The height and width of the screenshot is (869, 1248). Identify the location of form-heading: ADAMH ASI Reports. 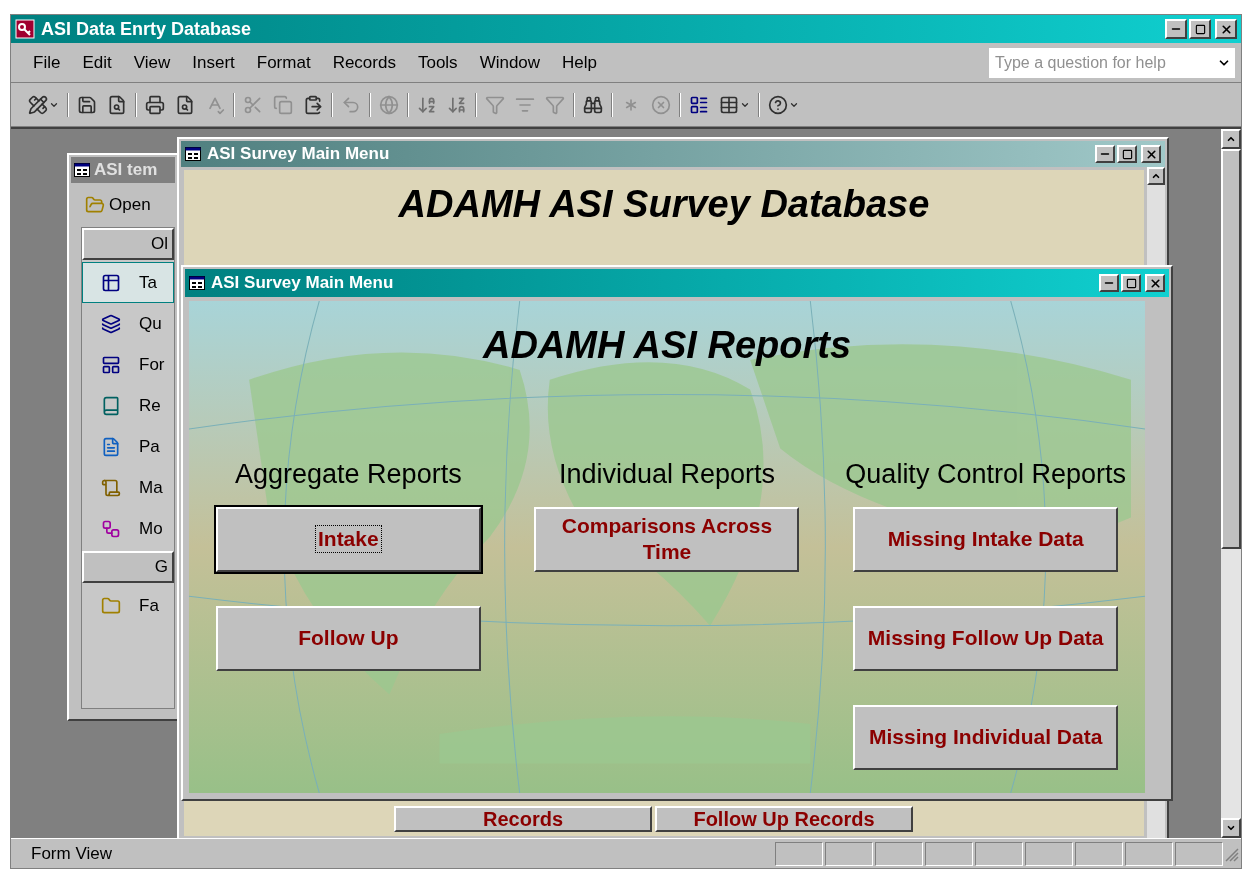
(667, 345).